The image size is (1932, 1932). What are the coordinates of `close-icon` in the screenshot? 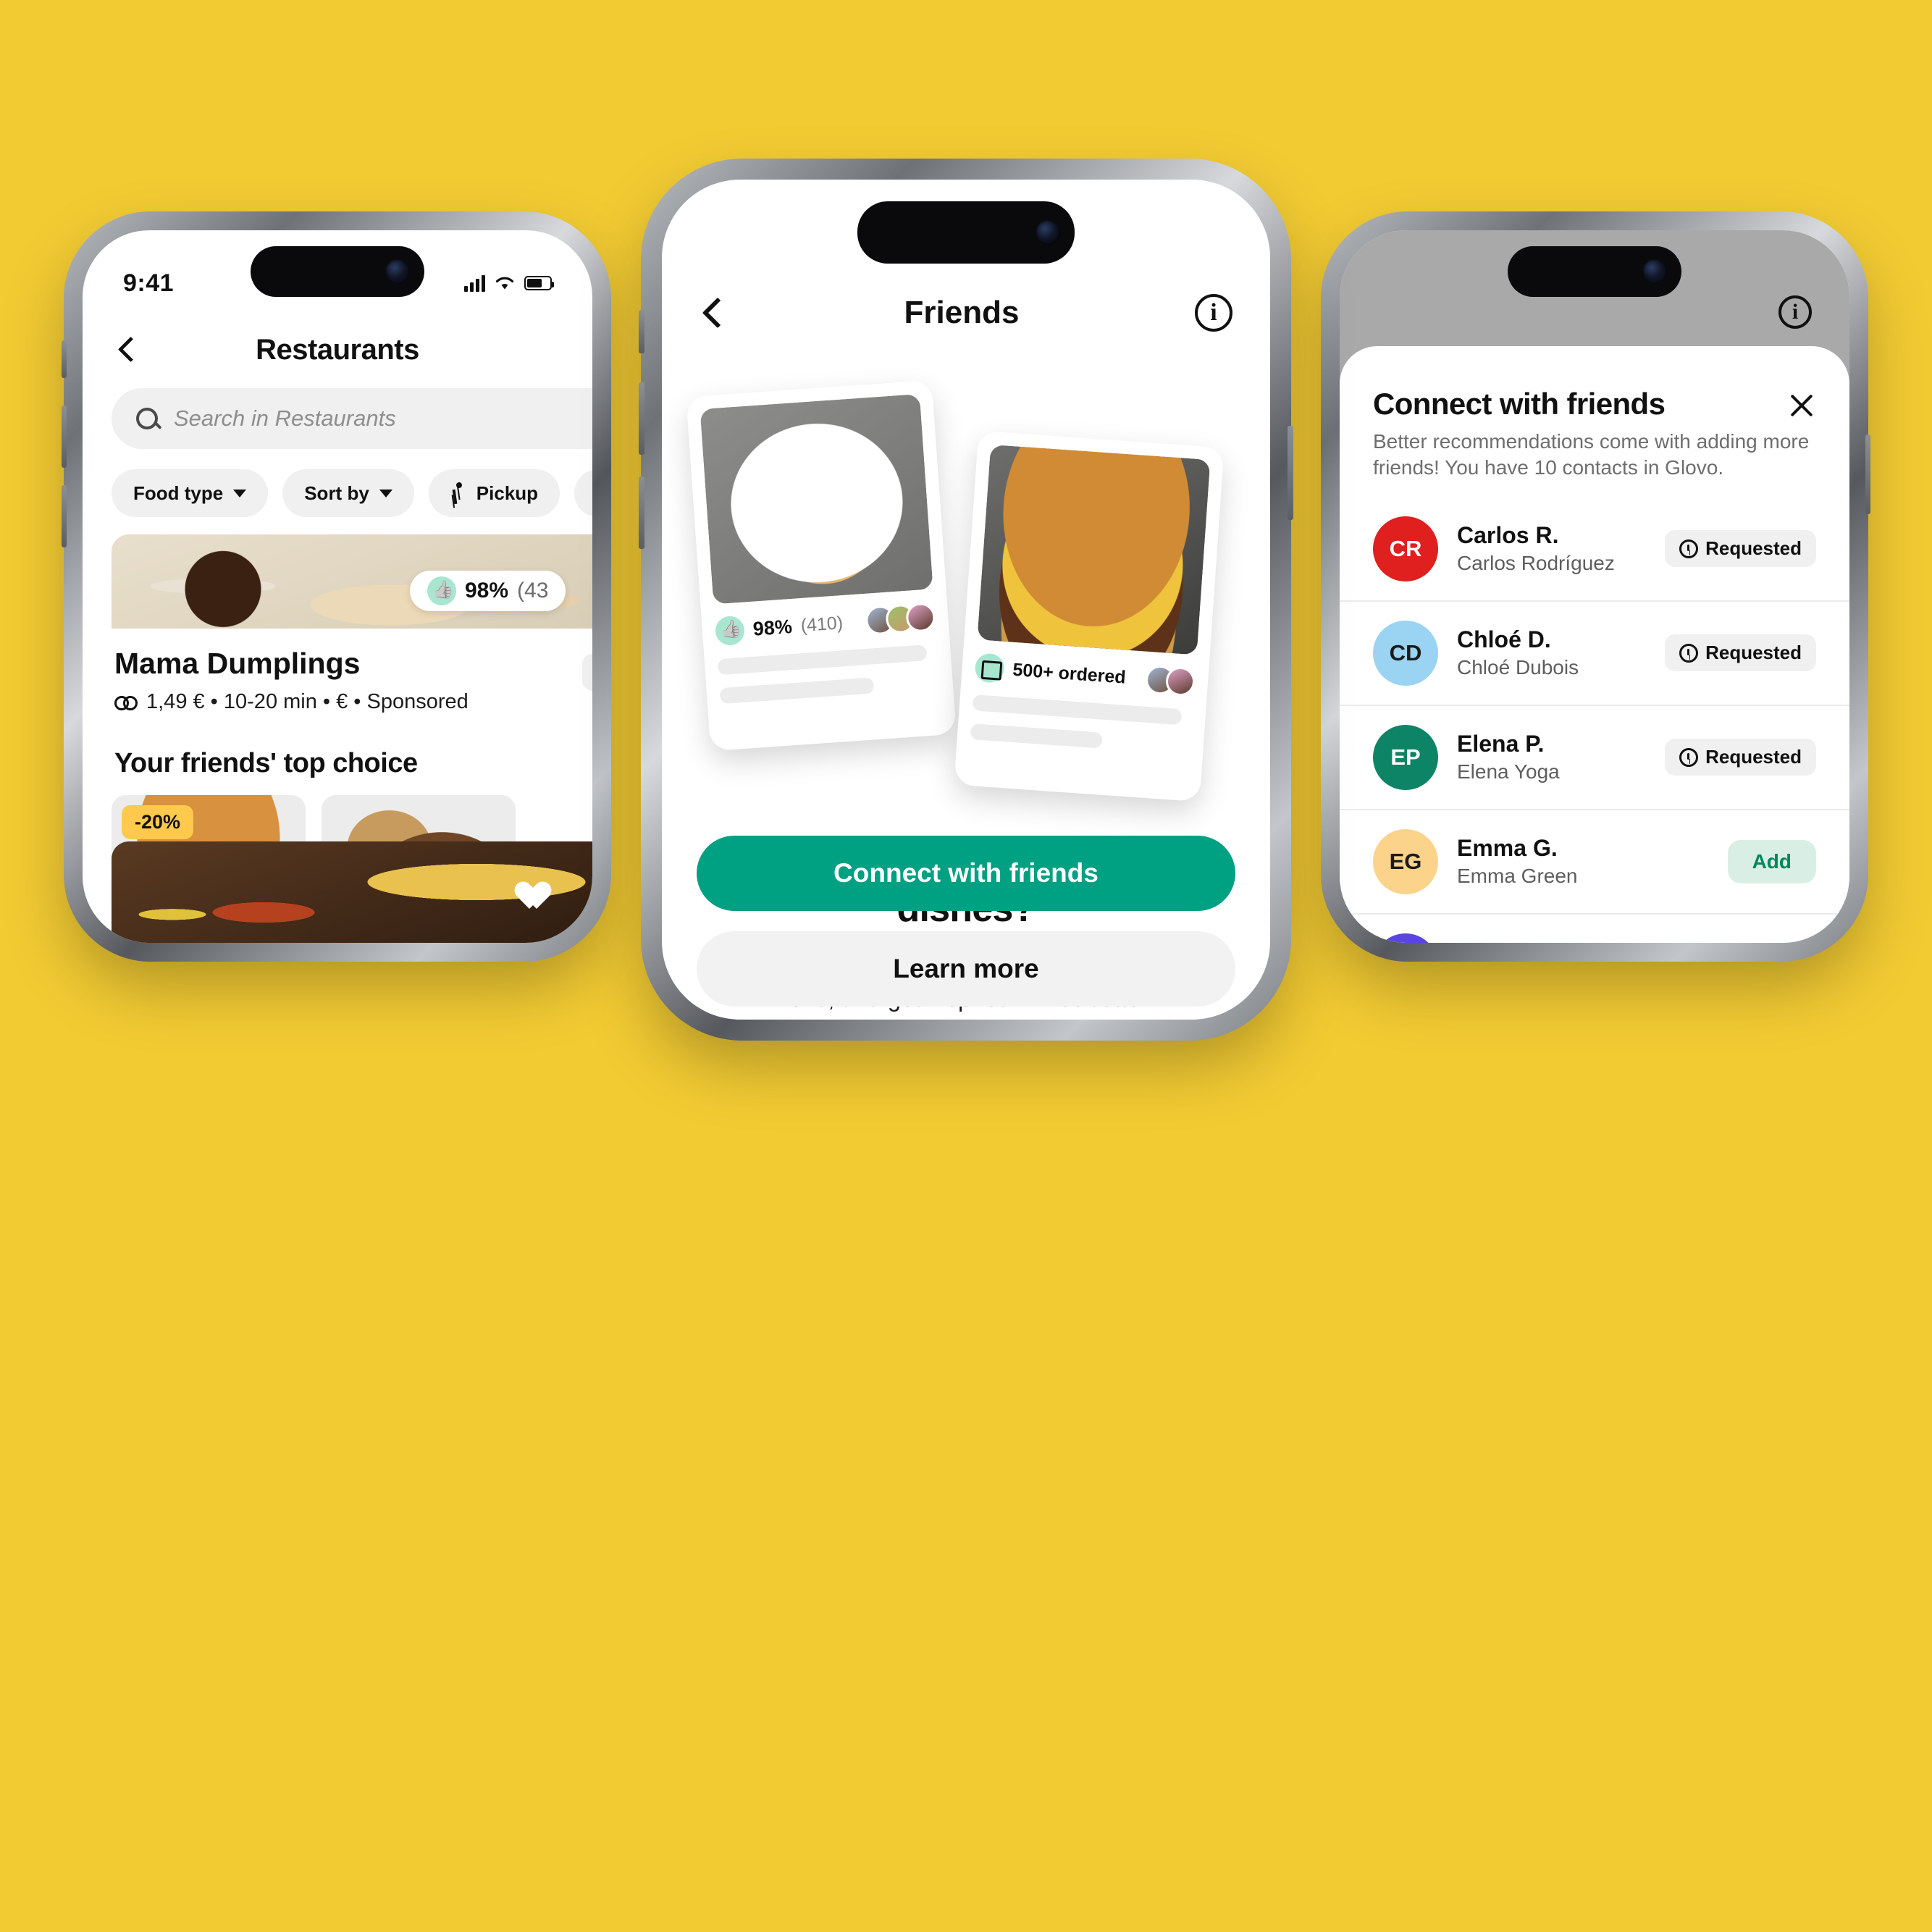 It's located at (1801, 405).